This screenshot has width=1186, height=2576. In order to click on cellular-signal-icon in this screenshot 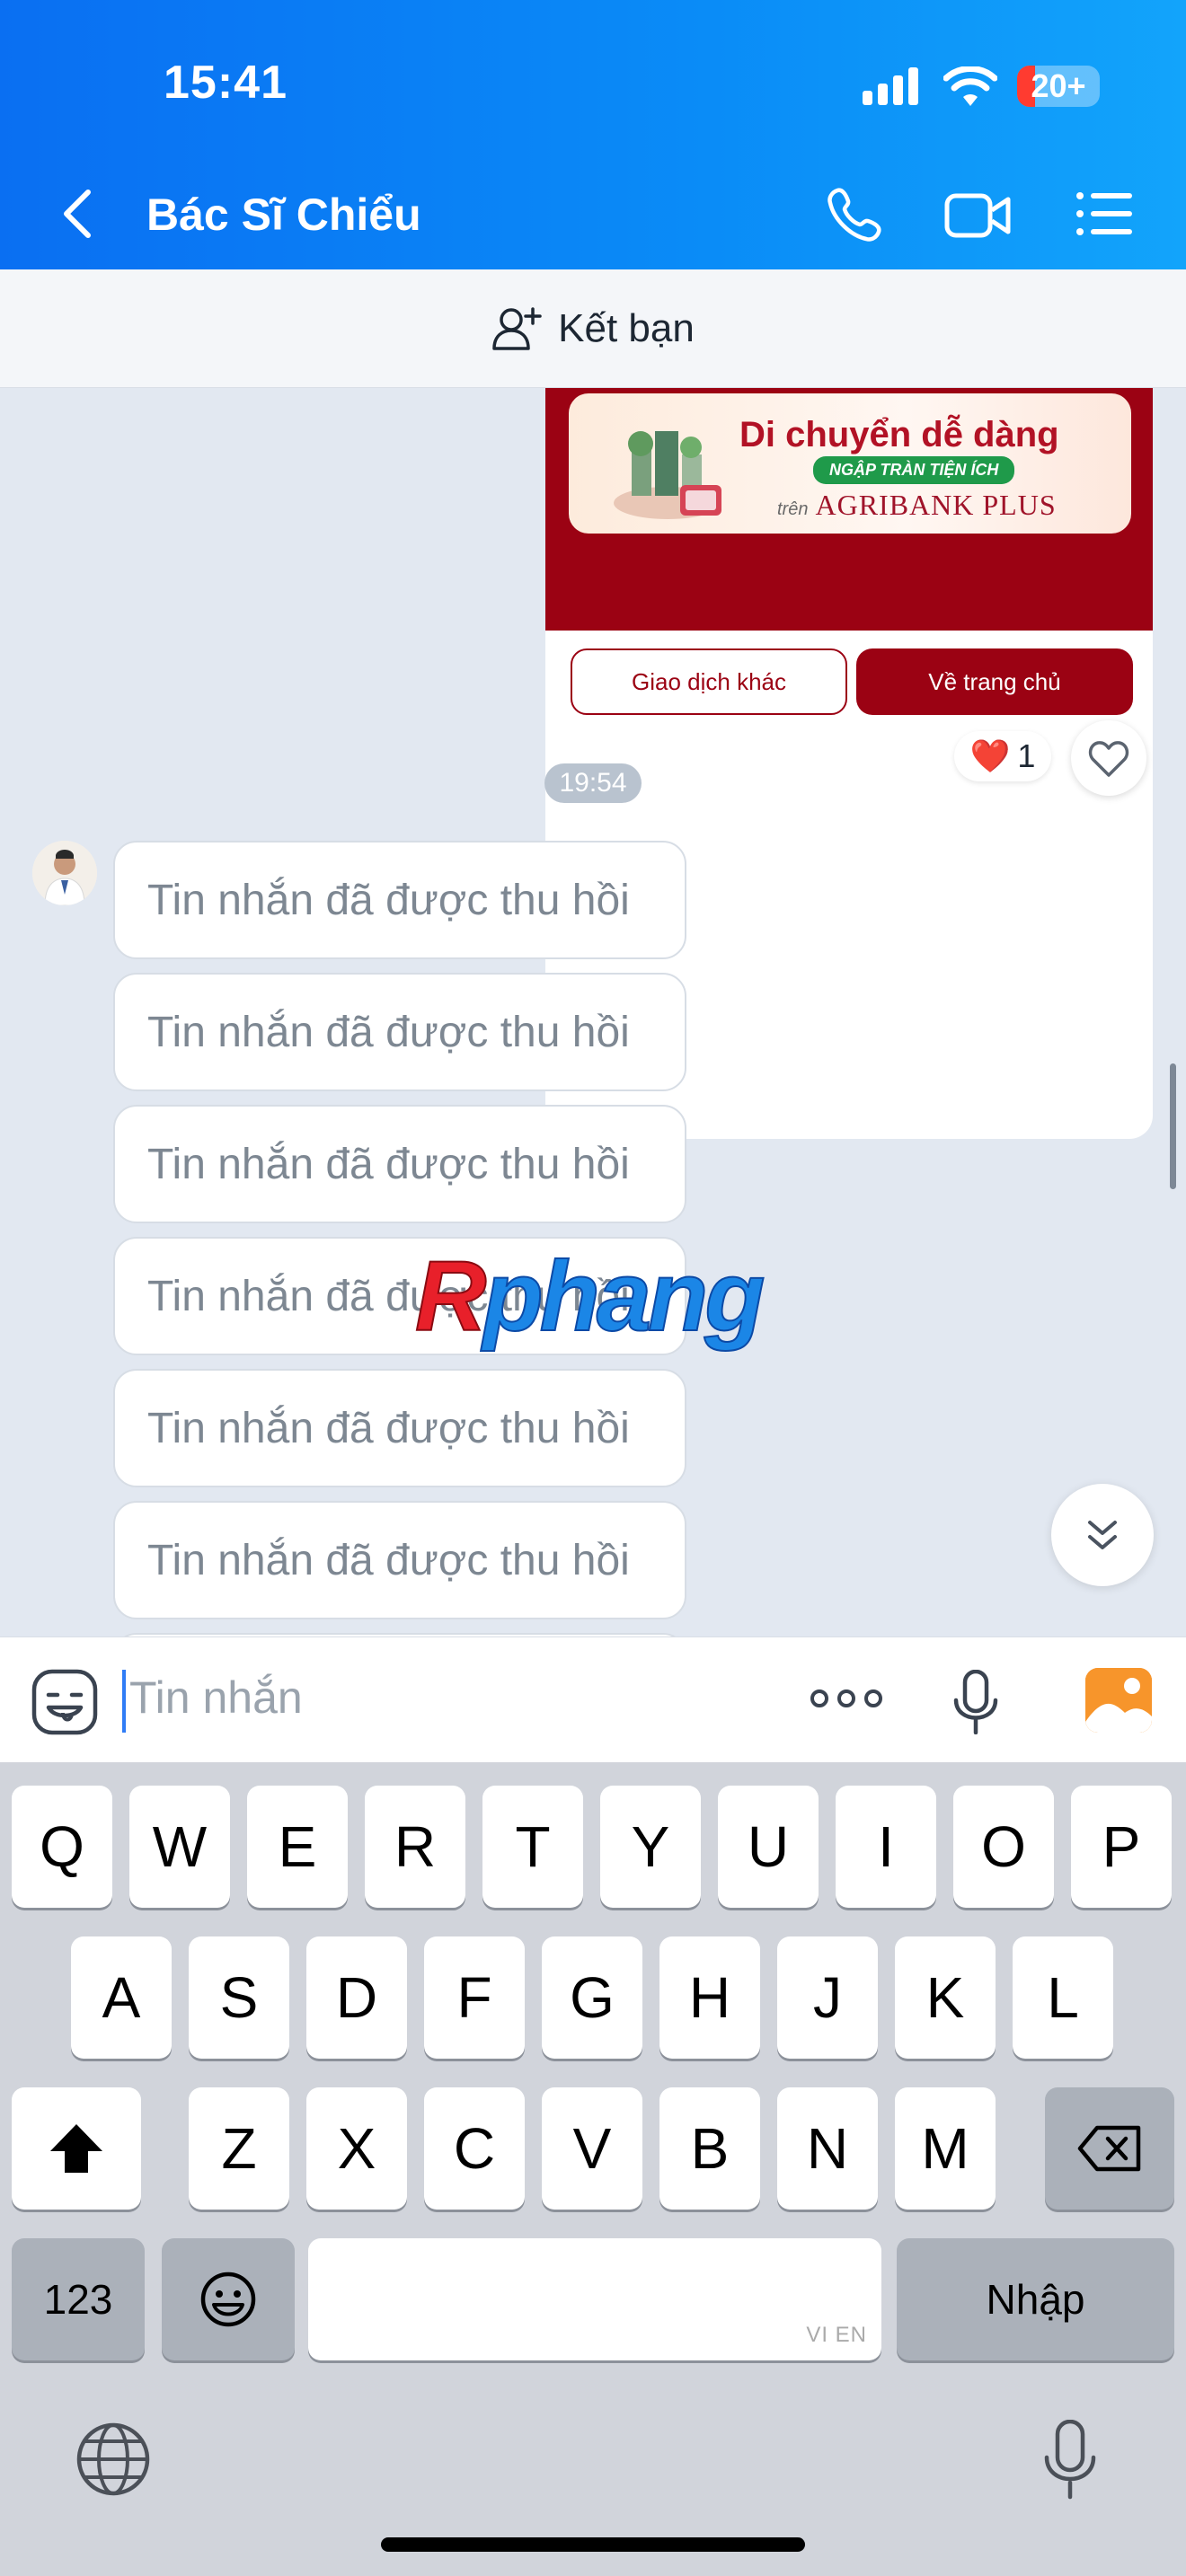, I will do `click(890, 86)`.